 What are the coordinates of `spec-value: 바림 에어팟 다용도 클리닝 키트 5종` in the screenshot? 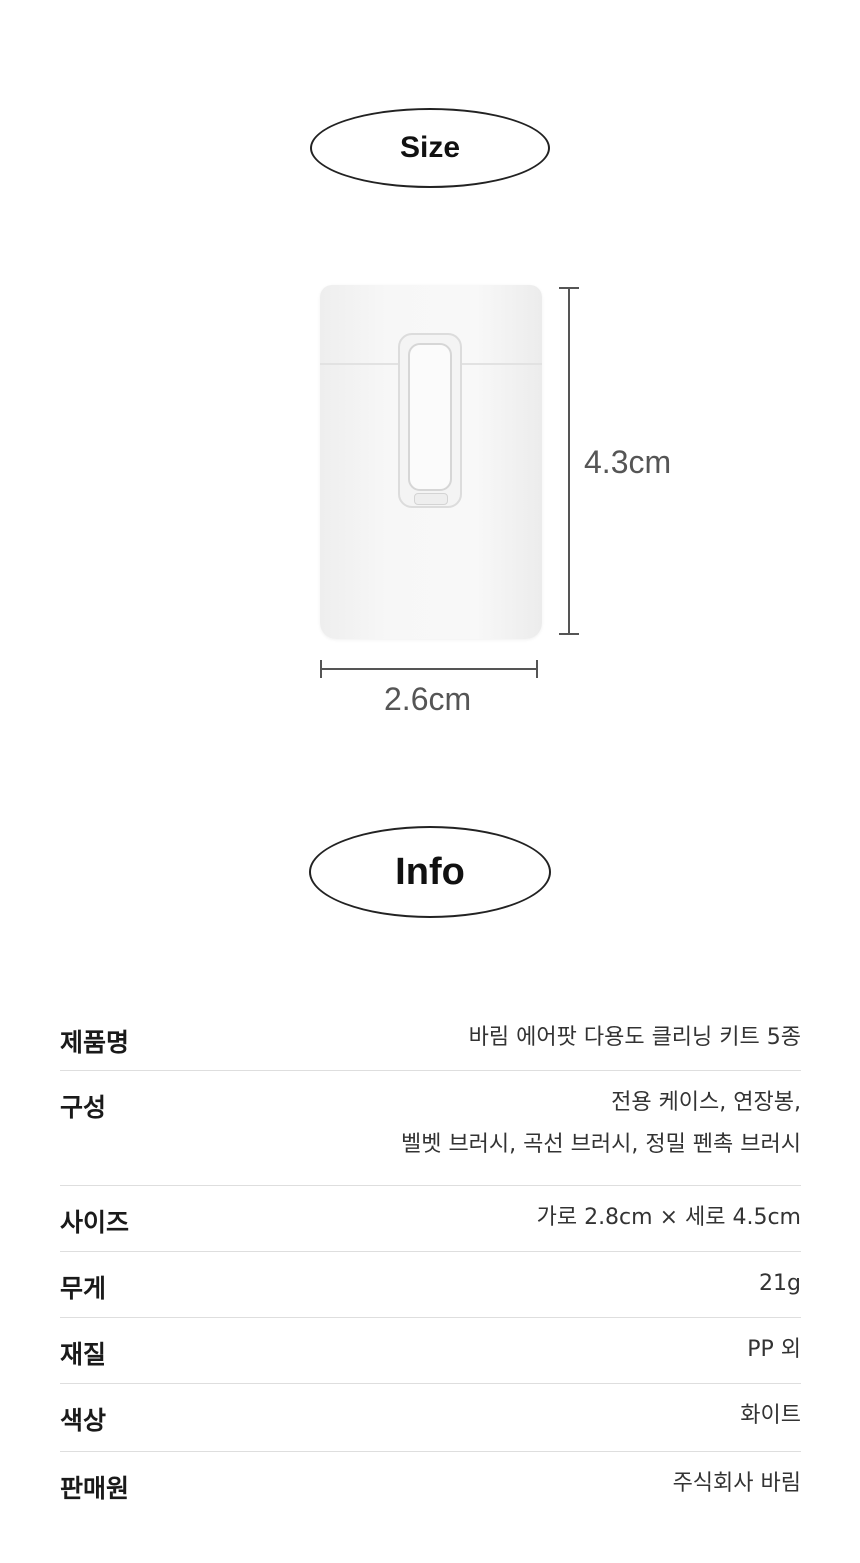 It's located at (635, 1038).